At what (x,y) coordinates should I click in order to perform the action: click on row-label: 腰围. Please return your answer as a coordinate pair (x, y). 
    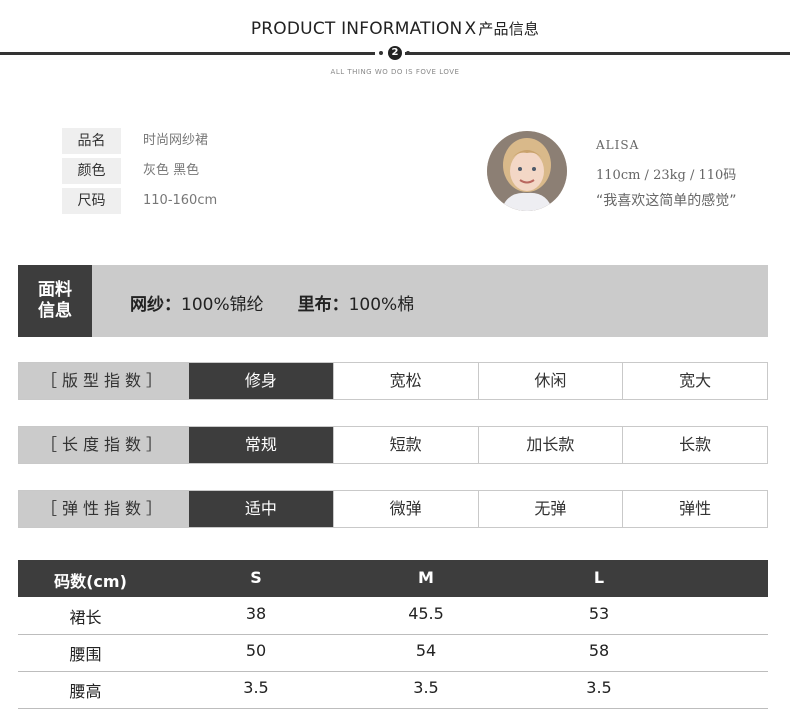
    Looking at the image, I should click on (85, 654).